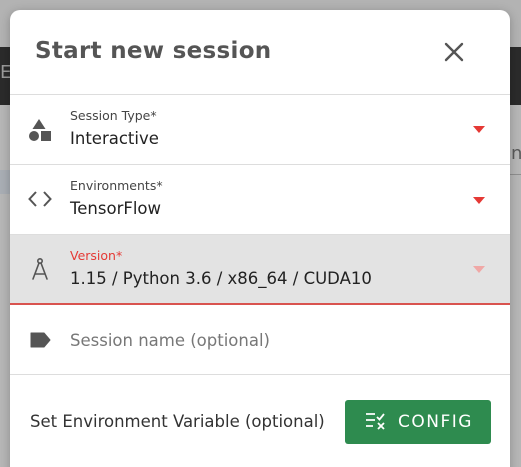 Image resolution: width=521 pixels, height=467 pixels. I want to click on session-type-value: Interactive, so click(114, 138).